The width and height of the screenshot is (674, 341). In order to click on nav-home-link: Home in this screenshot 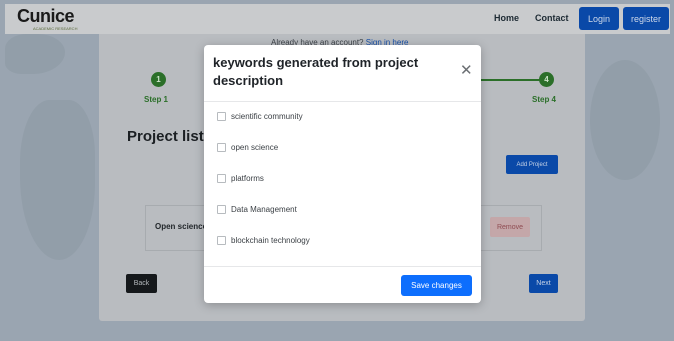, I will do `click(506, 18)`.